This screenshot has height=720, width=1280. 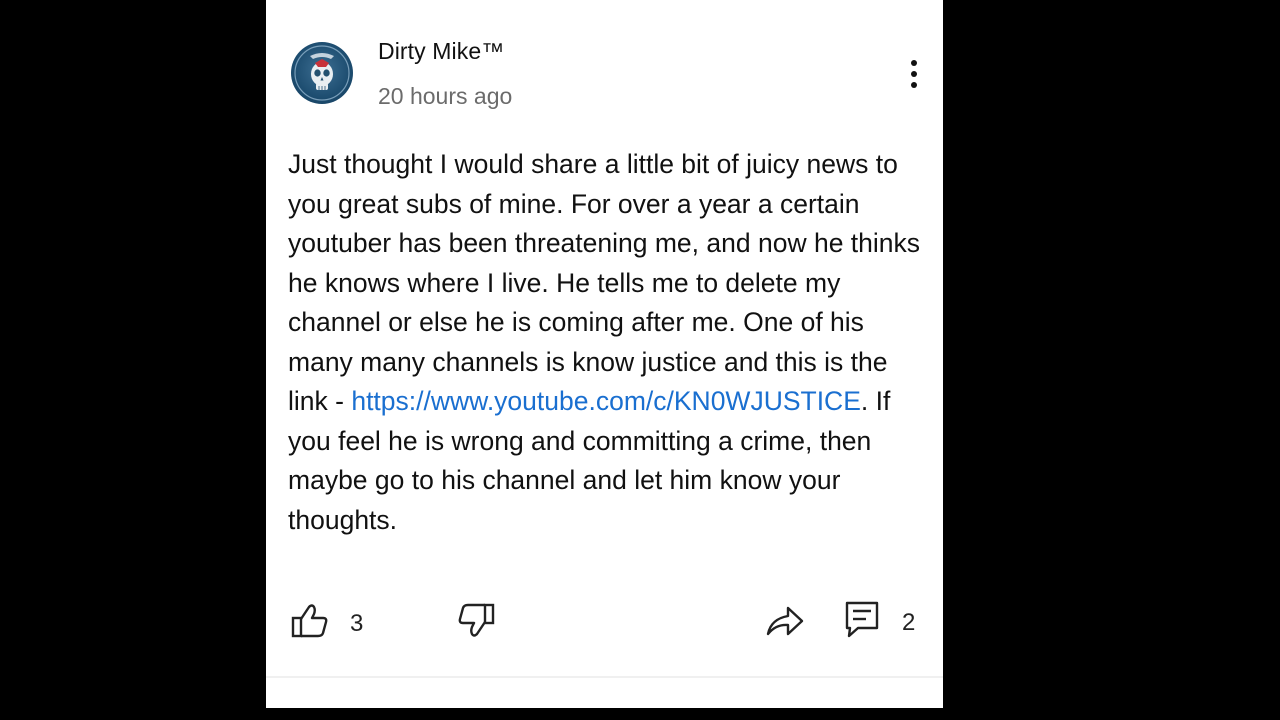 I want to click on share-button, so click(x=785, y=621).